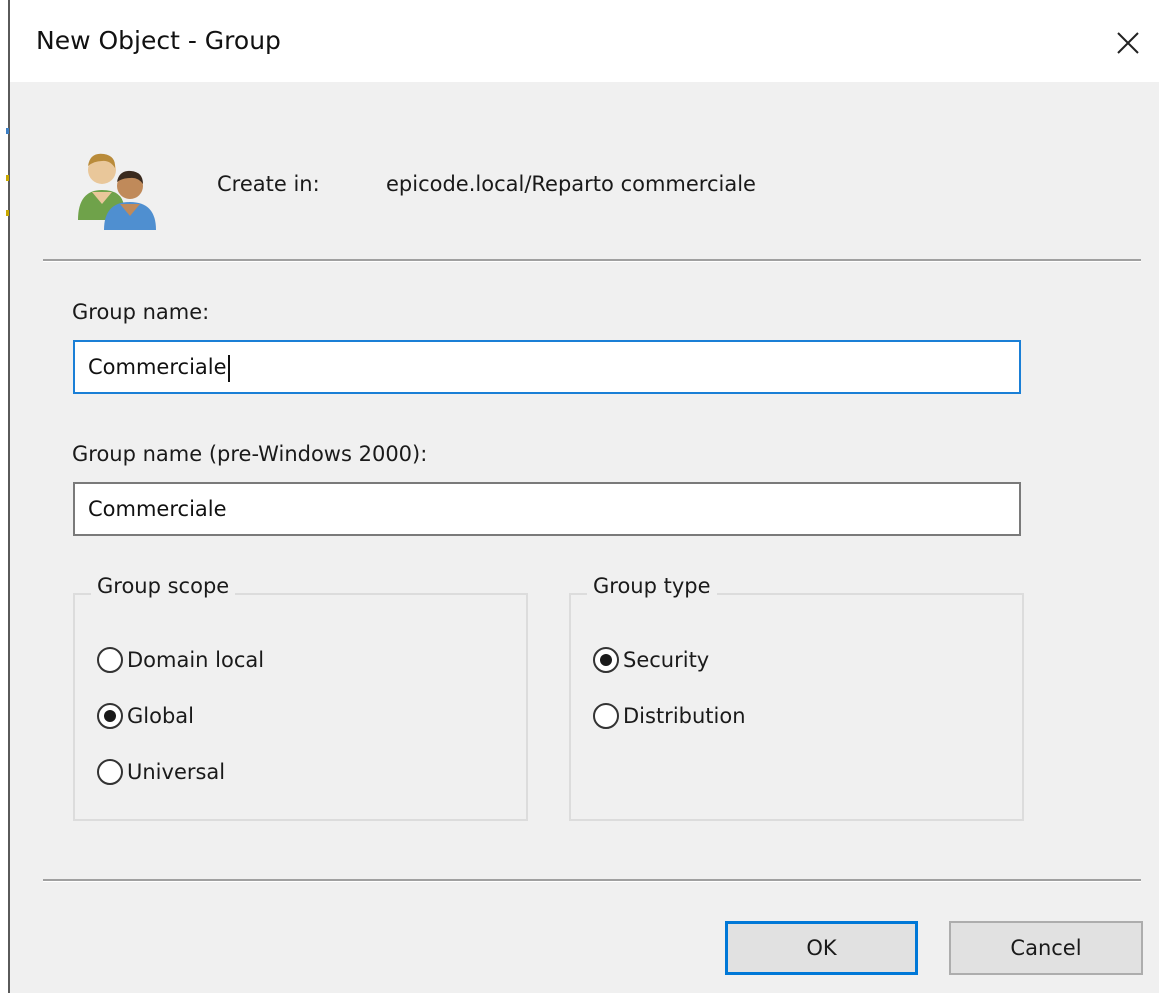 The height and width of the screenshot is (993, 1159). Describe the element at coordinates (547, 509) in the screenshot. I see `pre2000-name-input: Commerciale` at that location.